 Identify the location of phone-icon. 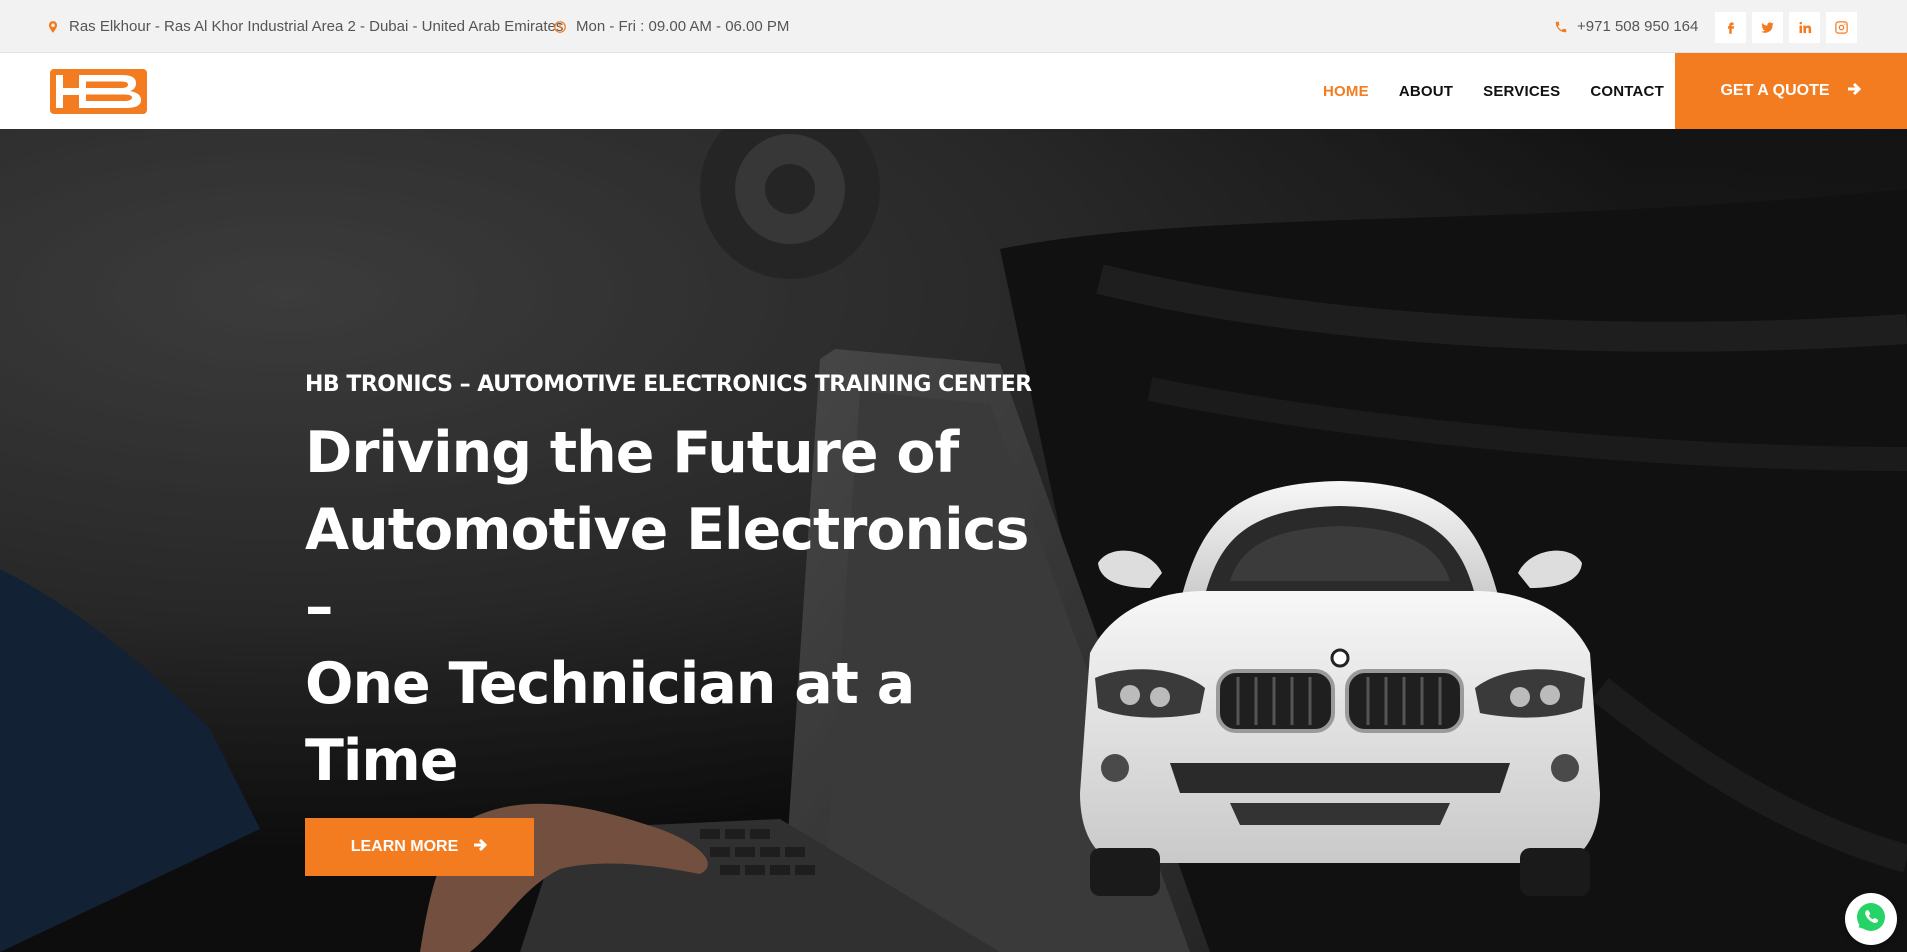
(1561, 27).